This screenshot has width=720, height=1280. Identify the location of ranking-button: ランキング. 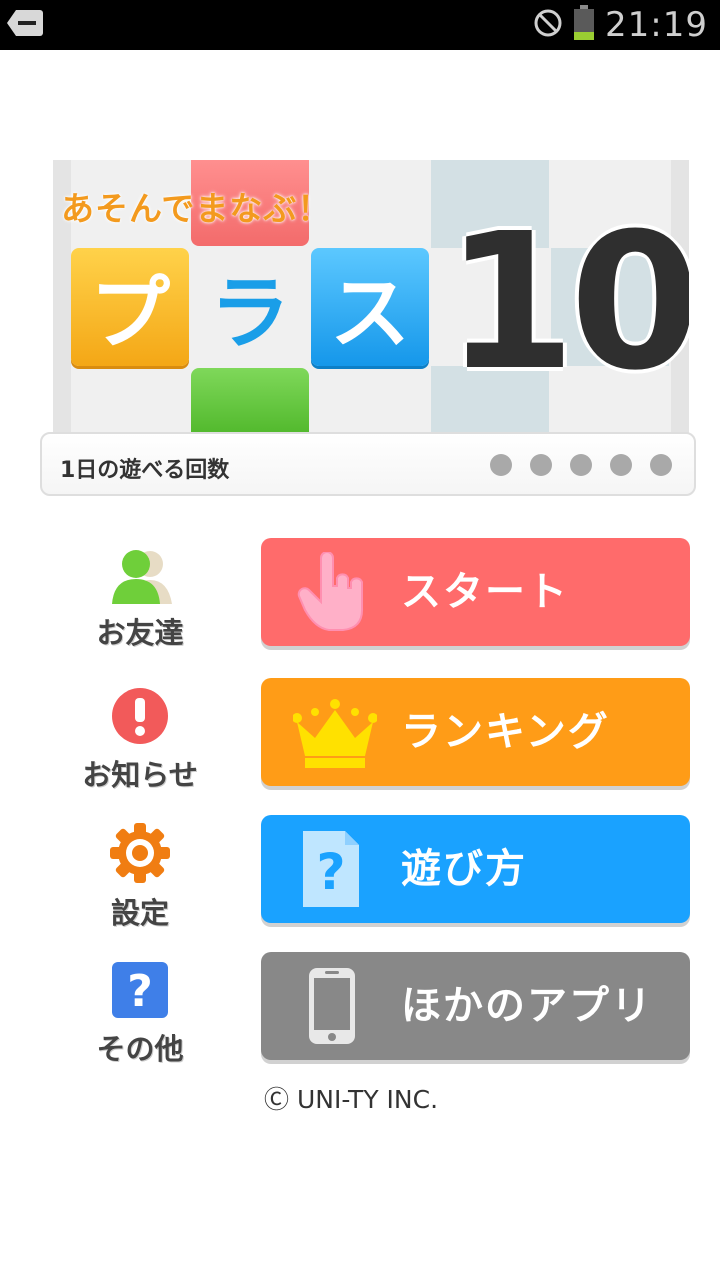
(475, 732).